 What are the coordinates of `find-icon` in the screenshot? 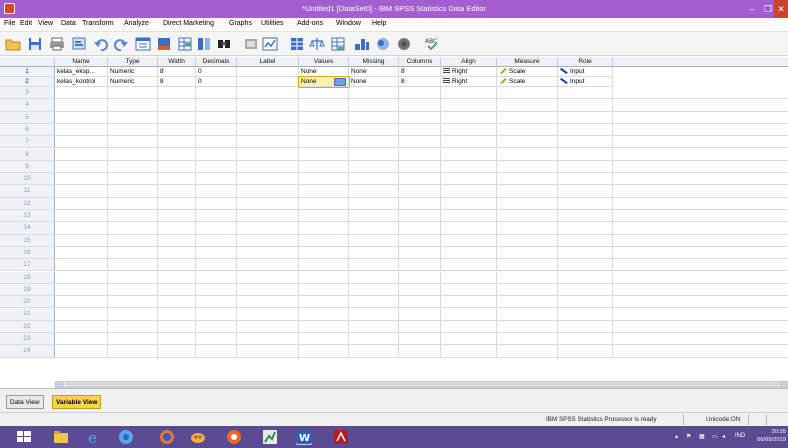 It's located at (224, 44).